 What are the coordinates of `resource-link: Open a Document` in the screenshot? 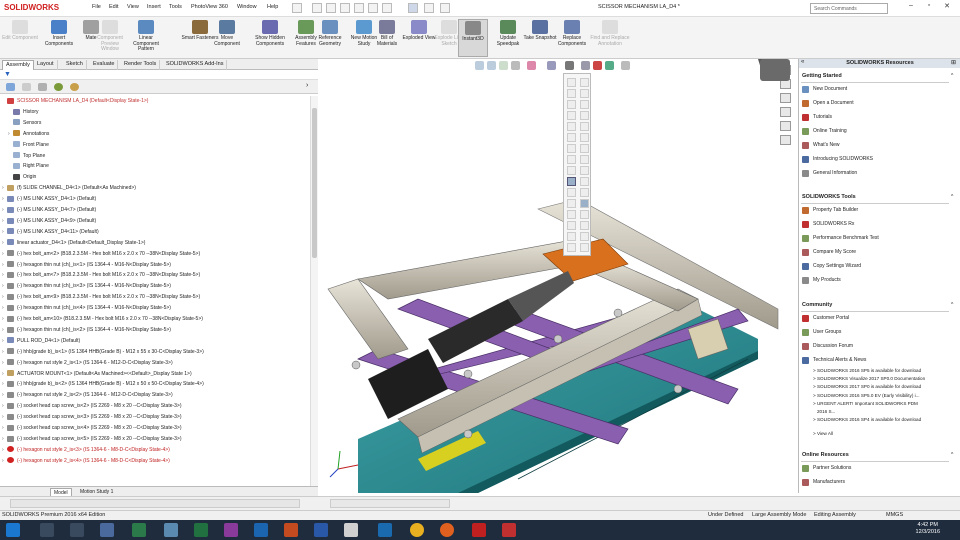 It's located at (833, 103).